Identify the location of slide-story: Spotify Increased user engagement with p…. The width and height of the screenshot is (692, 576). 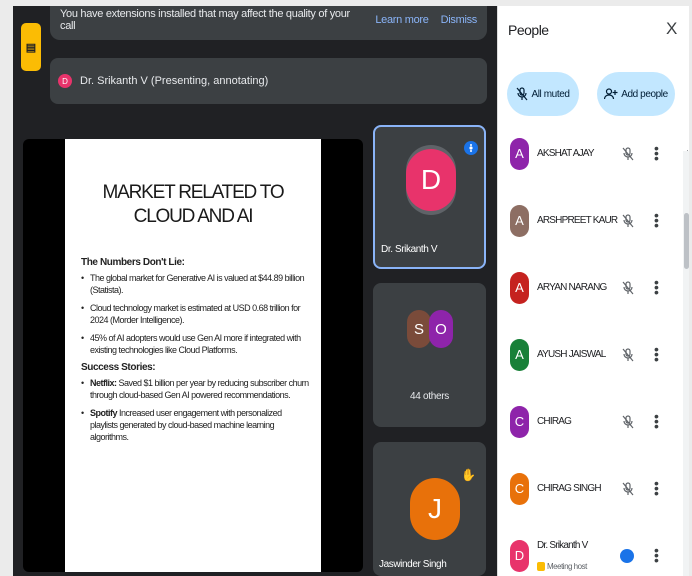
(195, 425).